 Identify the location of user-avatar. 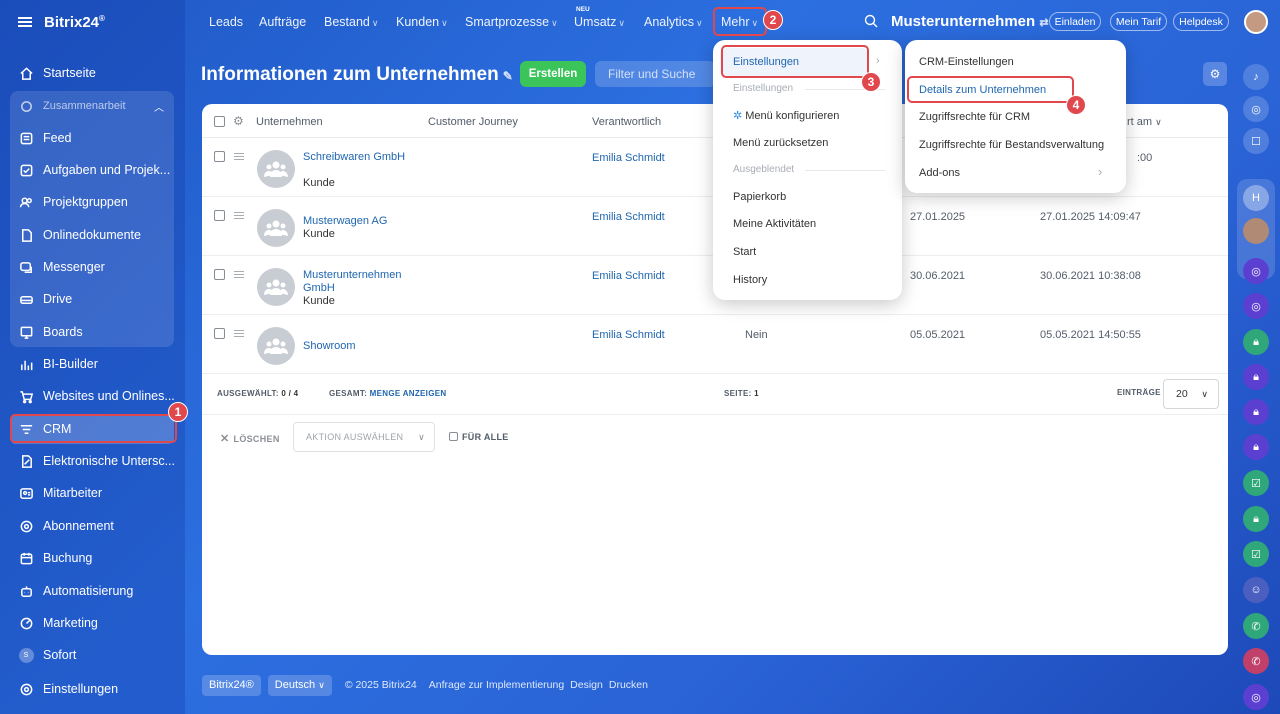
(1256, 22).